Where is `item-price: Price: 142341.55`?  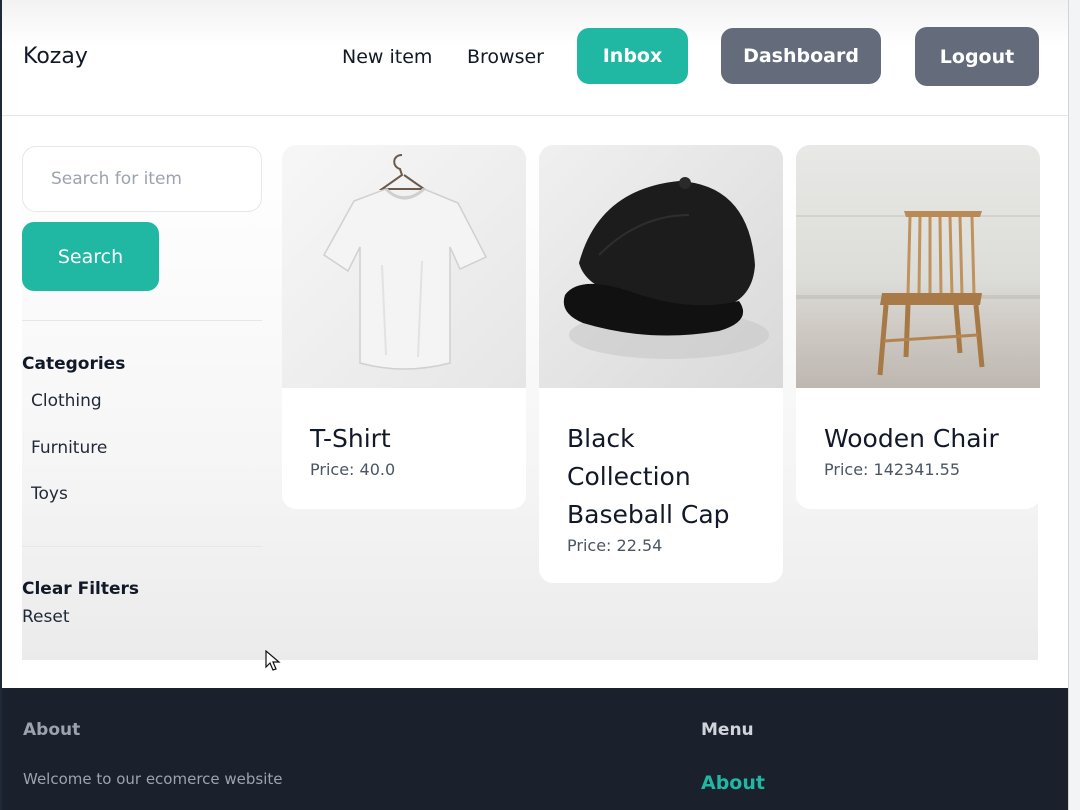 item-price: Price: 142341.55 is located at coordinates (892, 469).